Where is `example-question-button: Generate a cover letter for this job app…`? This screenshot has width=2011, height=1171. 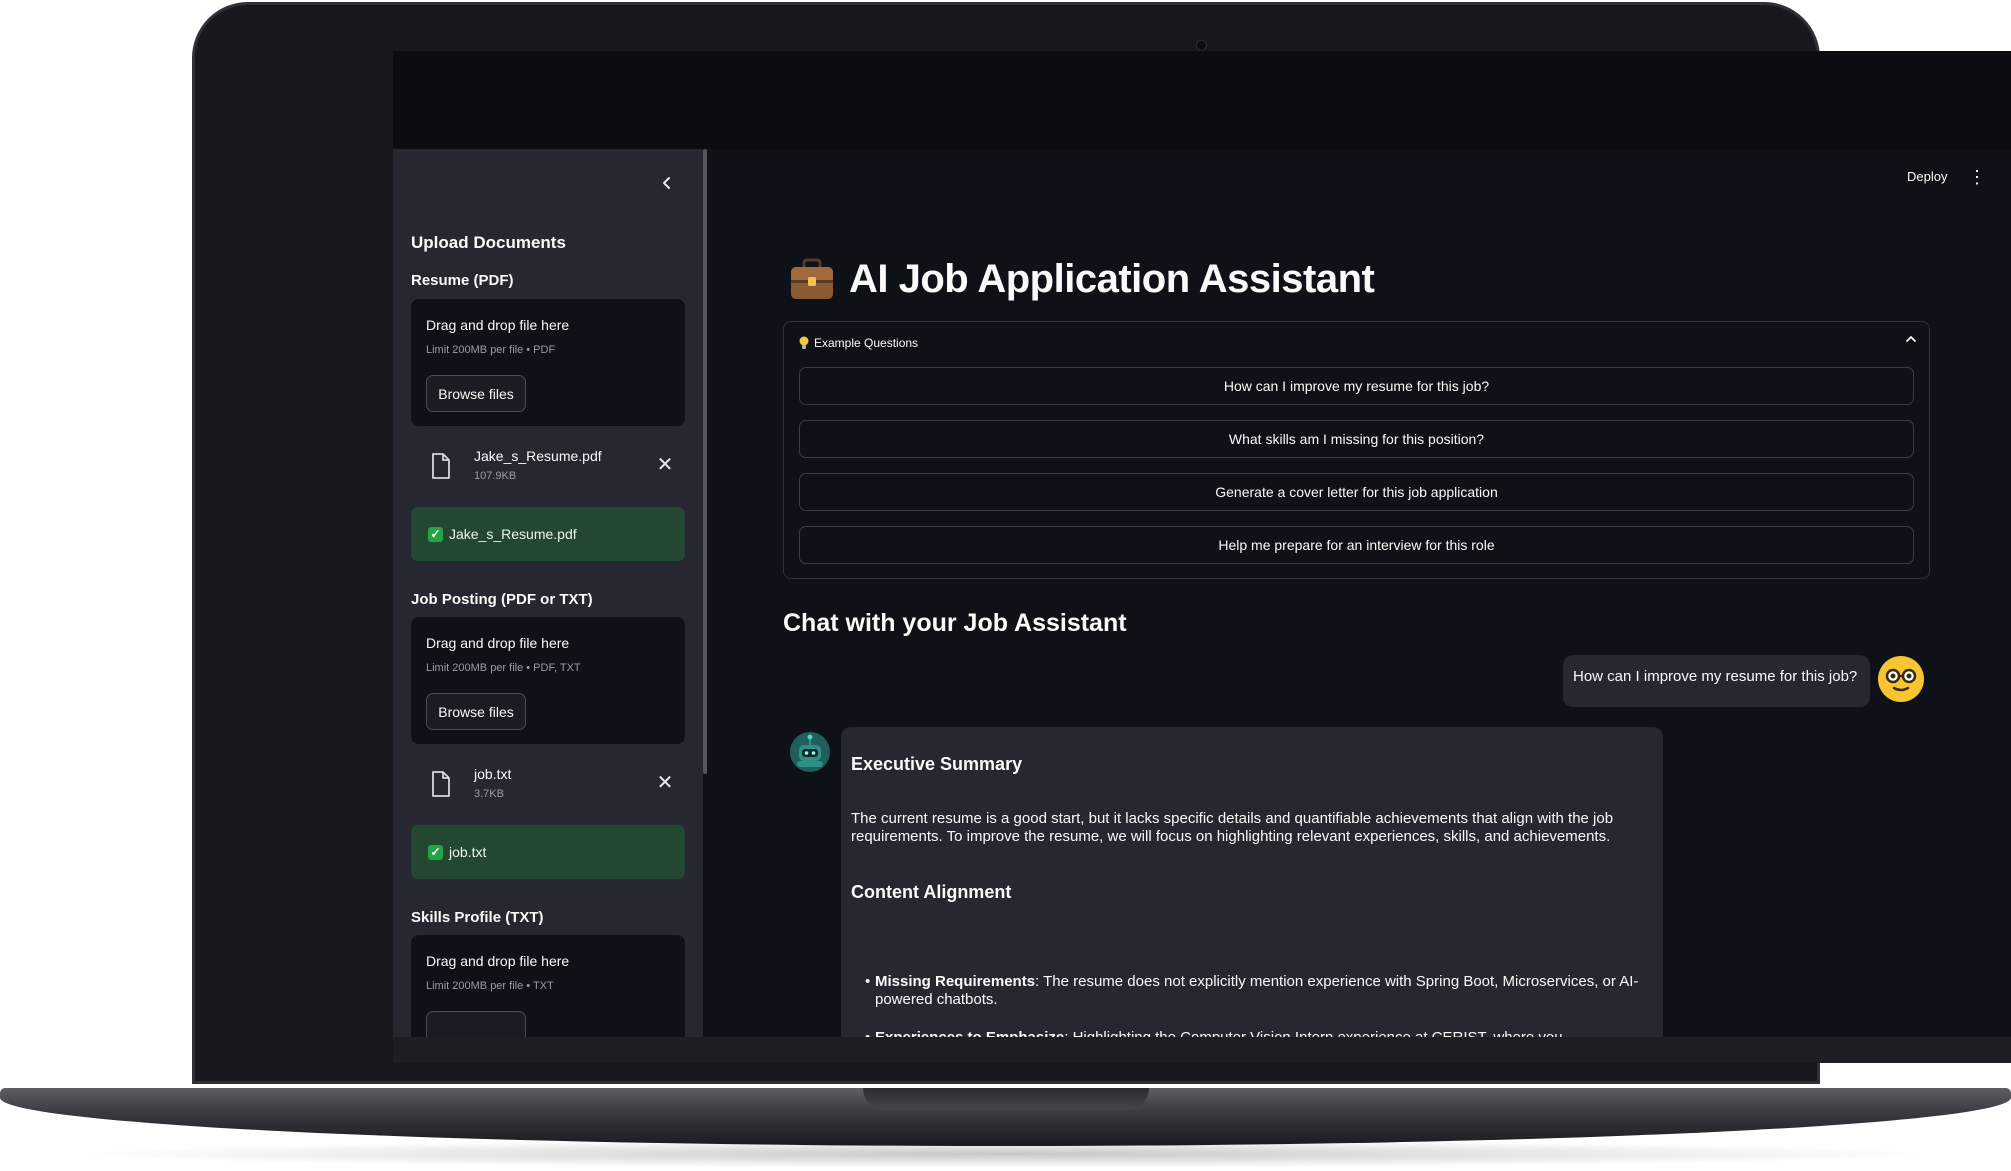 example-question-button: Generate a cover letter for this job app… is located at coordinates (1356, 492).